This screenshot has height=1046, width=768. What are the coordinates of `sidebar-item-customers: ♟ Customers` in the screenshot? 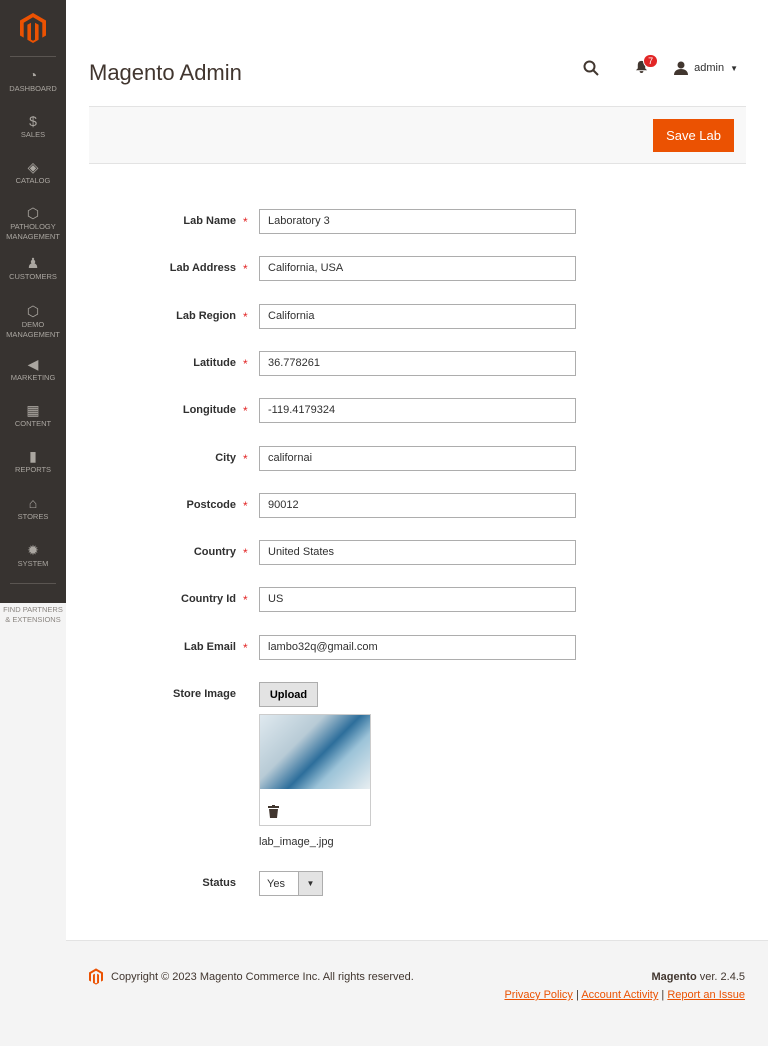 It's located at (33, 268).